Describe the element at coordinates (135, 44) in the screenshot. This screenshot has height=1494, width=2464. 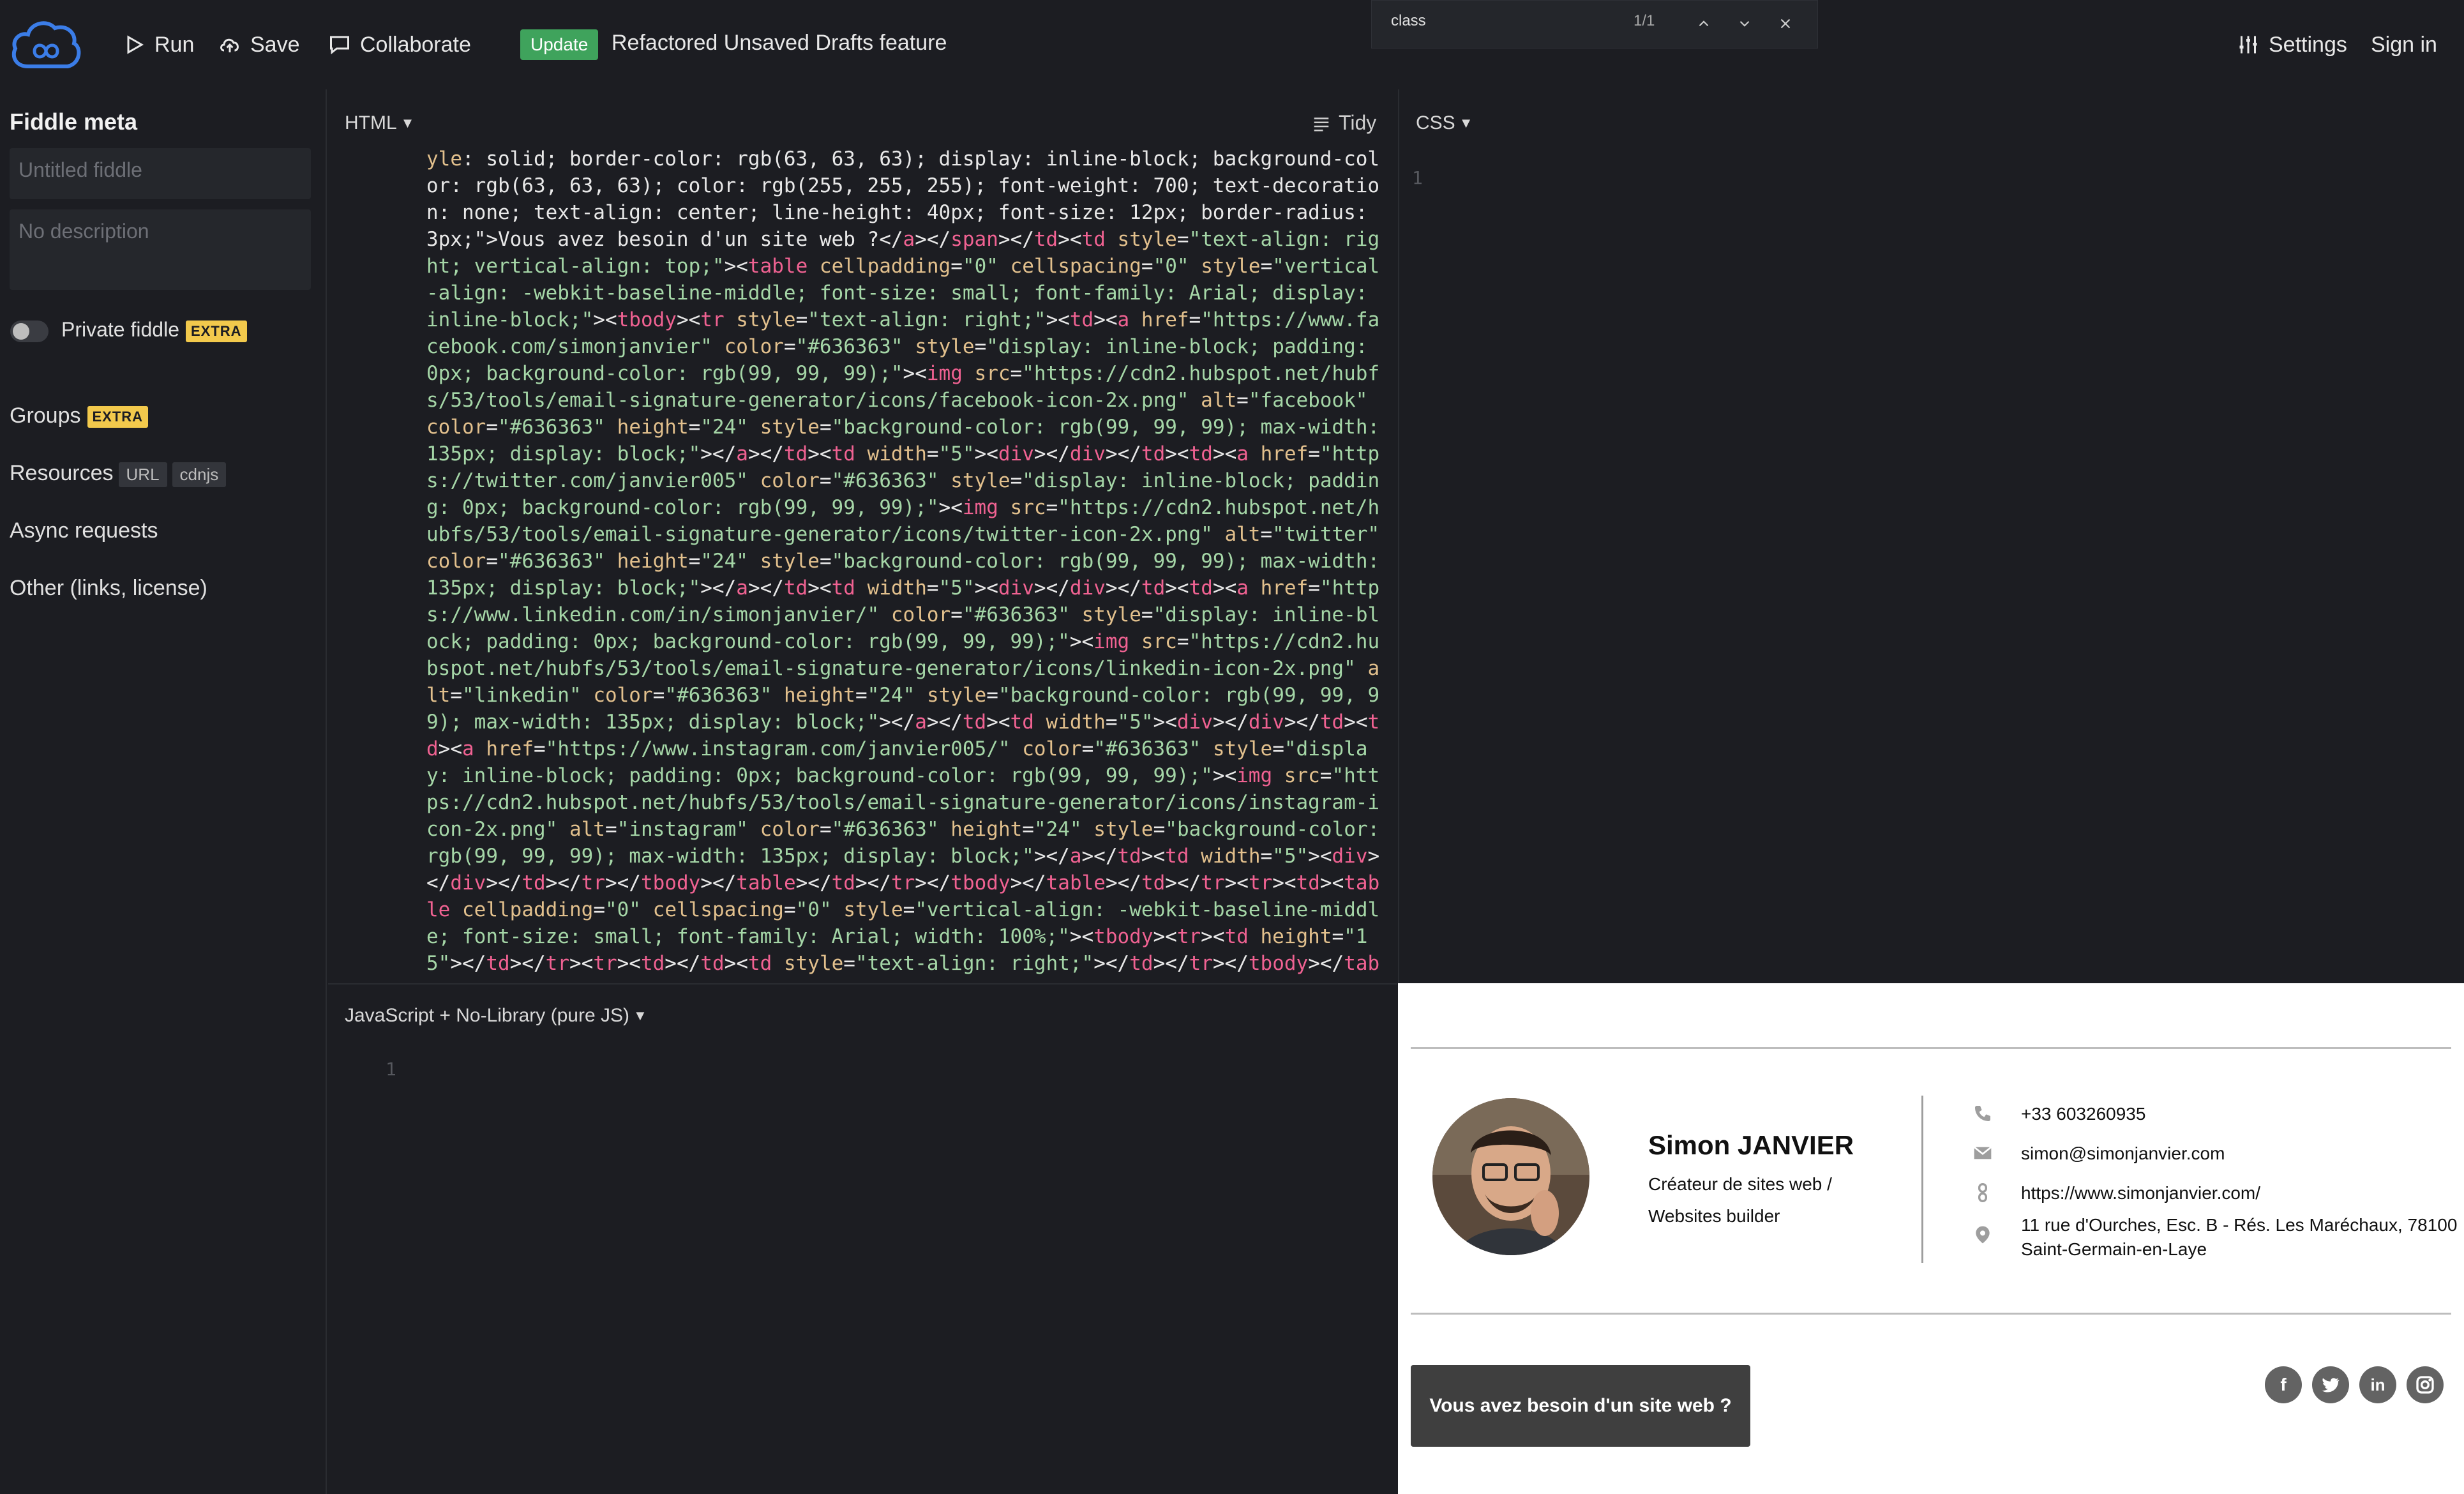
I see `play-icon` at that location.